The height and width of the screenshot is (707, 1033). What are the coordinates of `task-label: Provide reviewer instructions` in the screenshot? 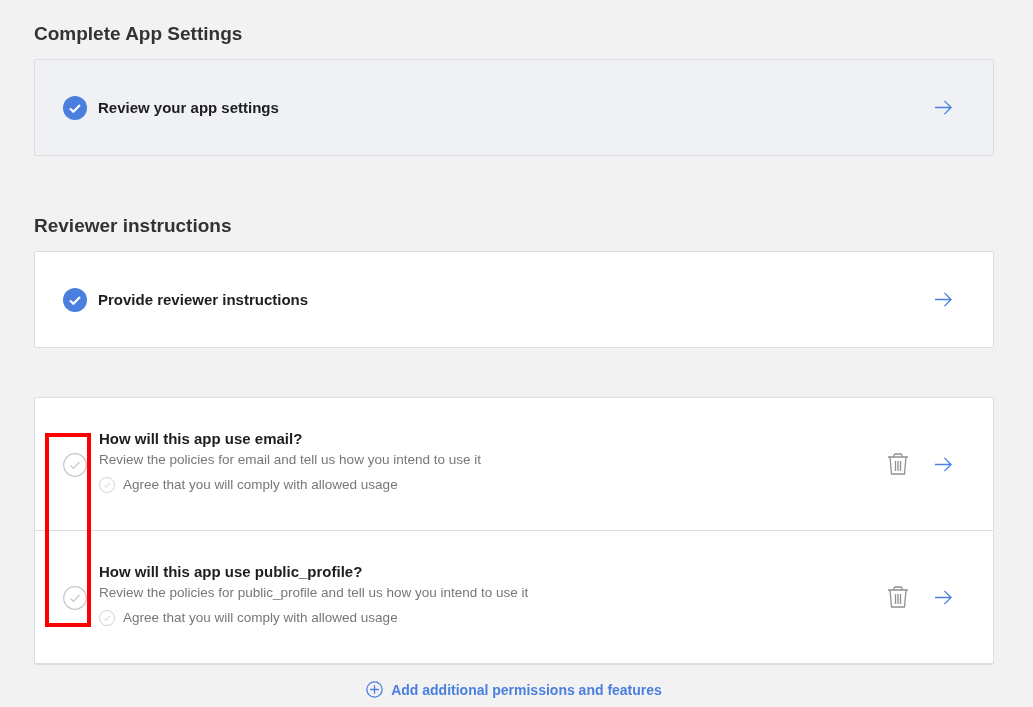 It's located at (204, 299).